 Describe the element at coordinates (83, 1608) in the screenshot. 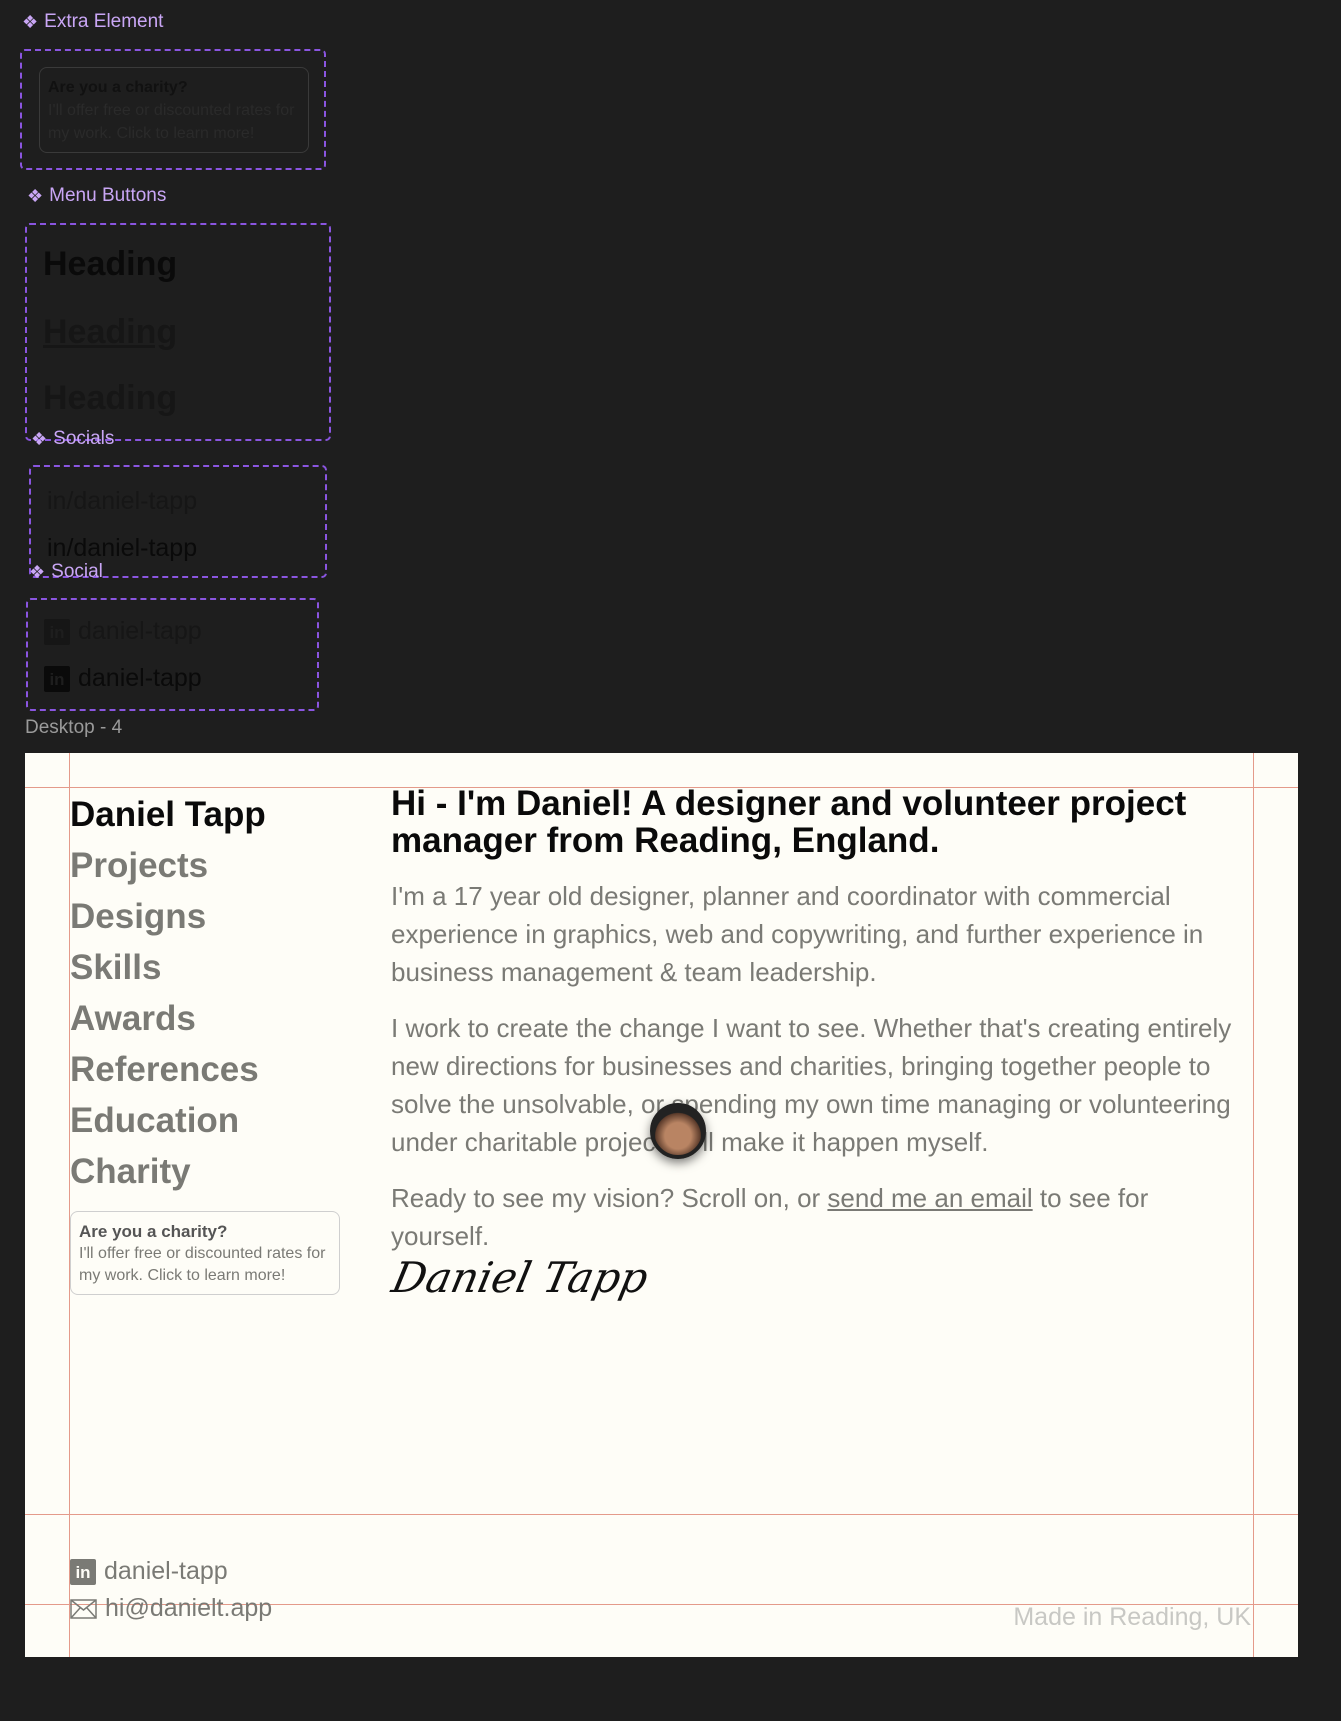

I see `mail-icon` at that location.